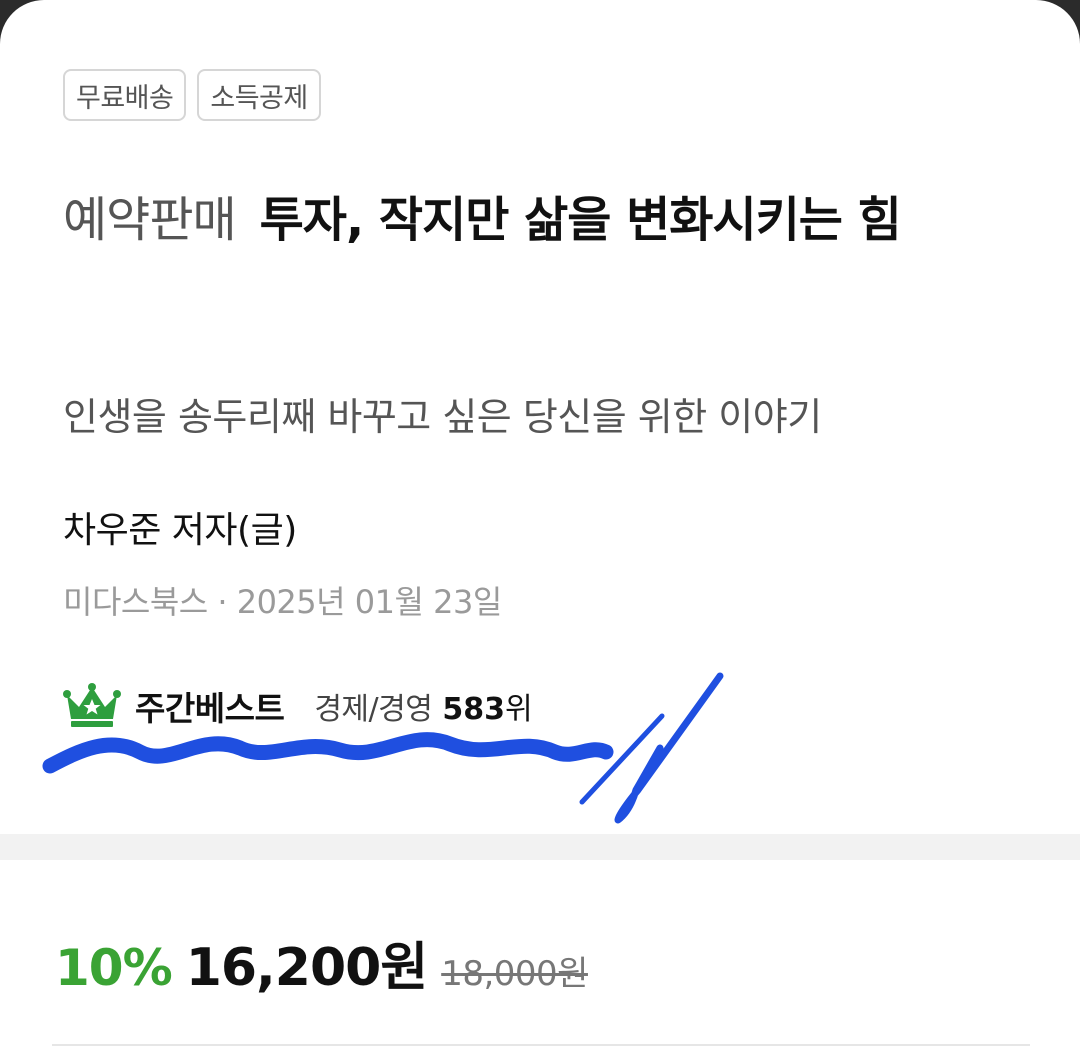  Describe the element at coordinates (473, 709) in the screenshot. I see `best-rank-number: 583` at that location.